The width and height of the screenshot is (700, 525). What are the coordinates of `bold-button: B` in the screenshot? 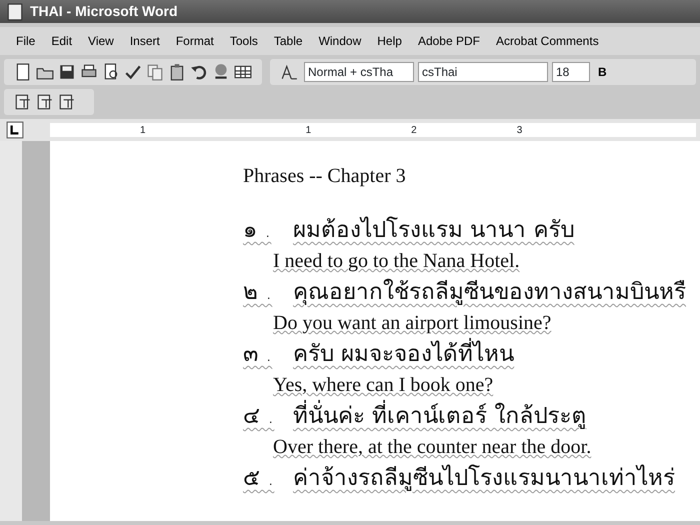 It's located at (602, 72).